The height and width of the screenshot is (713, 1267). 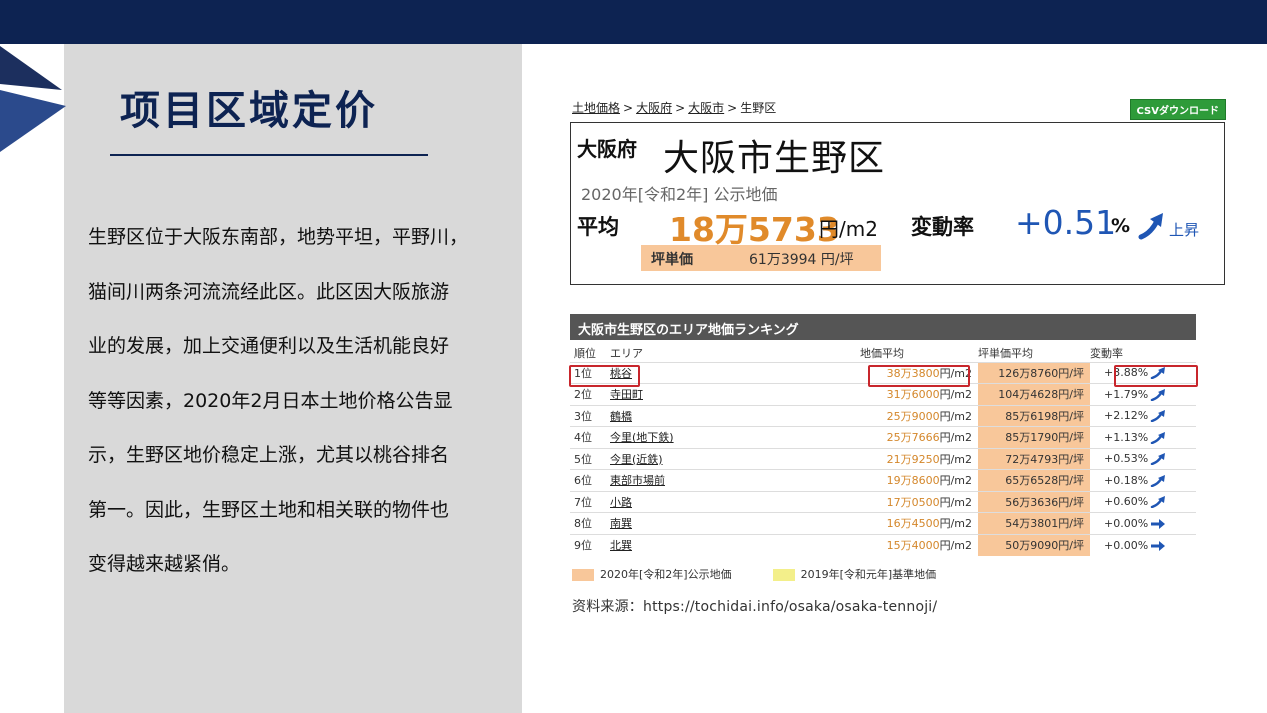 What do you see at coordinates (1126, 523) in the screenshot?
I see `rate-text: +0.00%` at bounding box center [1126, 523].